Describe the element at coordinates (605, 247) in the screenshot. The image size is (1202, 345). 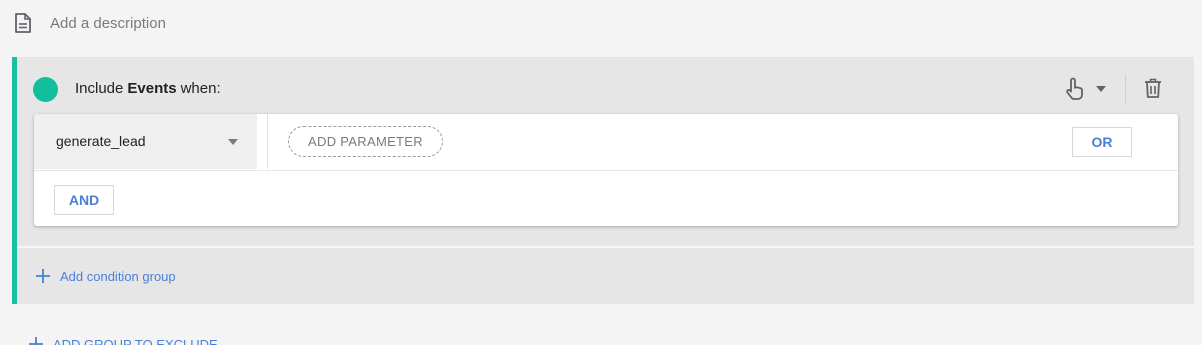
I see `group-footer-divider` at that location.